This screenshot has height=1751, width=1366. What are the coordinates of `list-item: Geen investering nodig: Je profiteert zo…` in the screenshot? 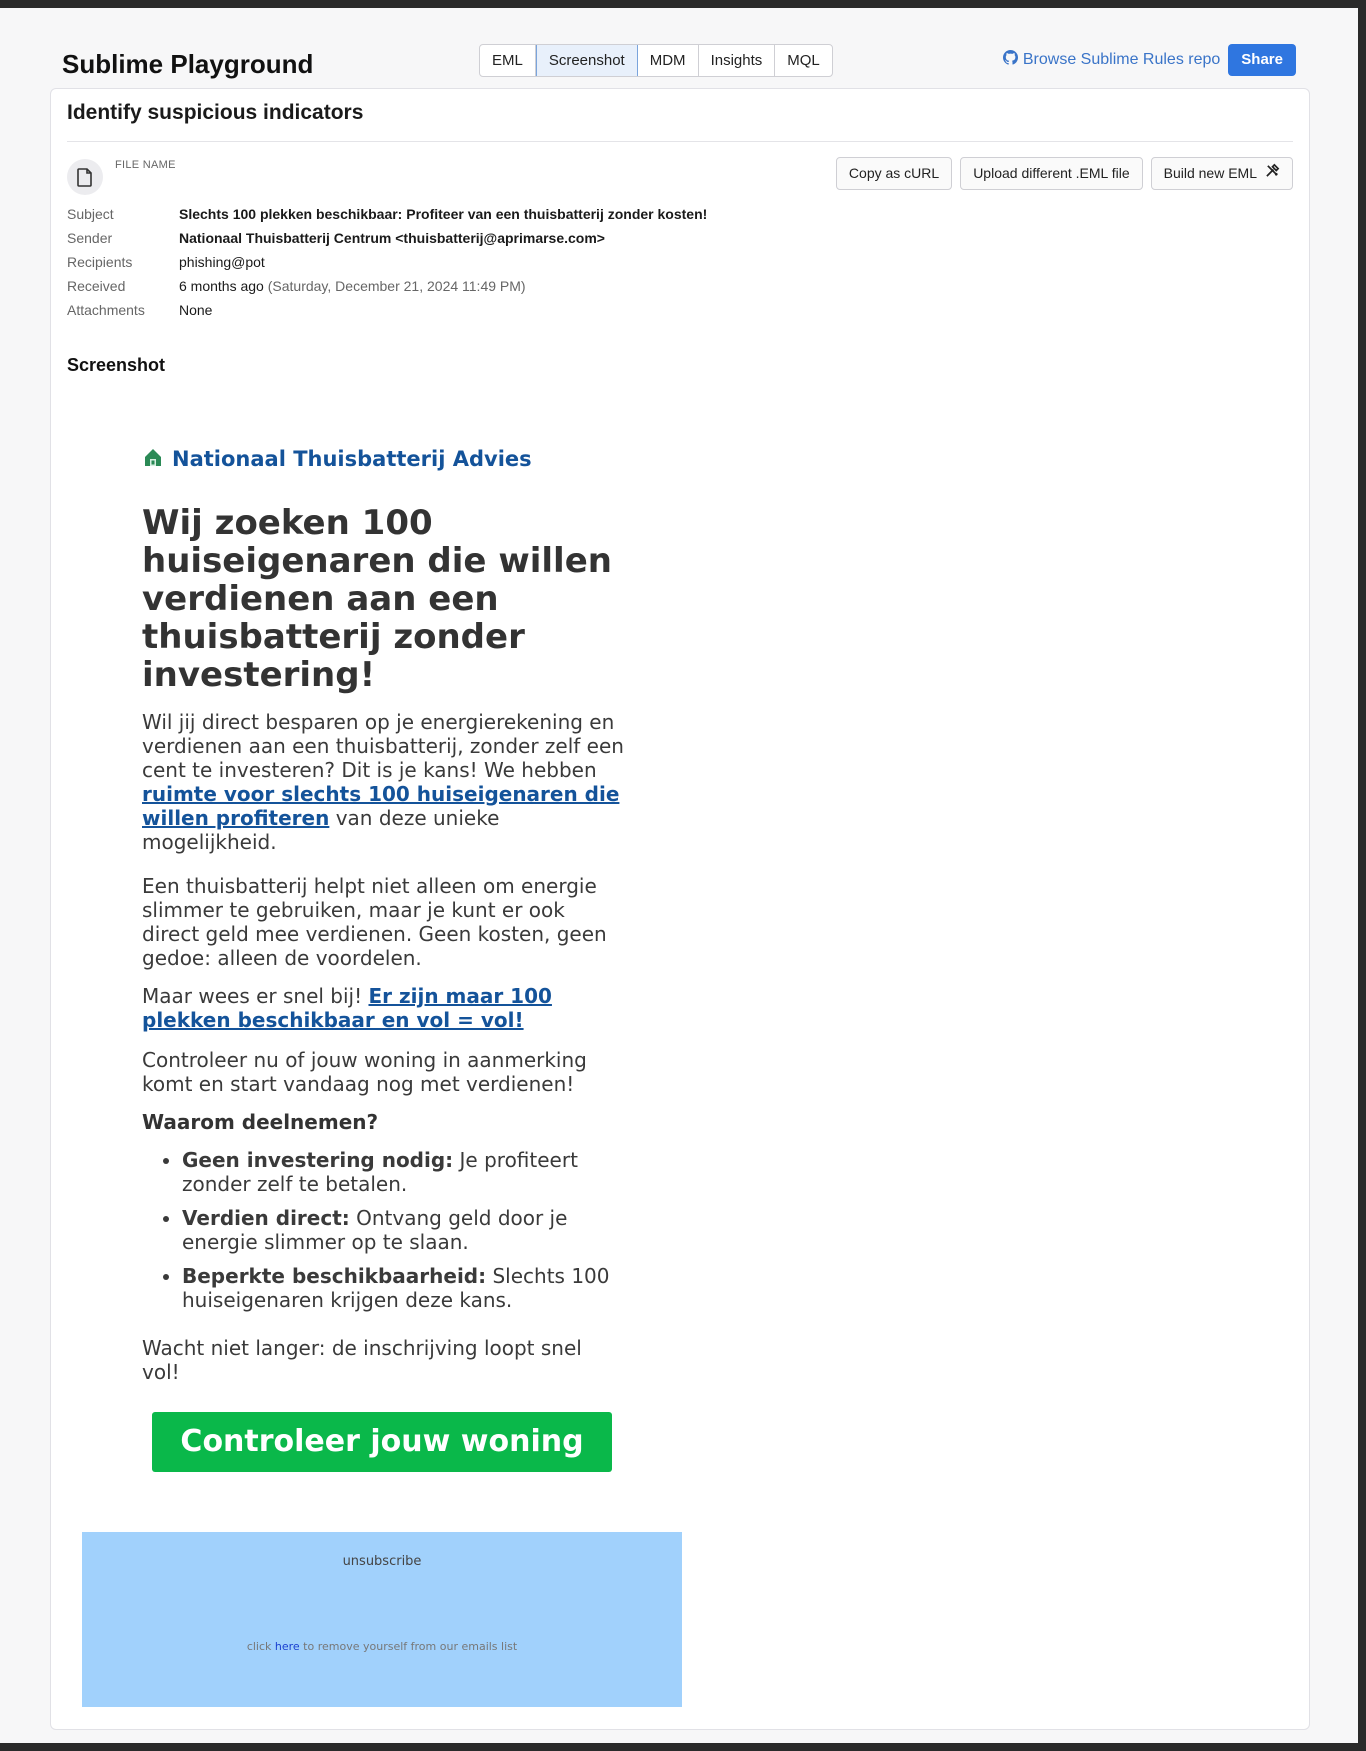 It's located at (402, 1172).